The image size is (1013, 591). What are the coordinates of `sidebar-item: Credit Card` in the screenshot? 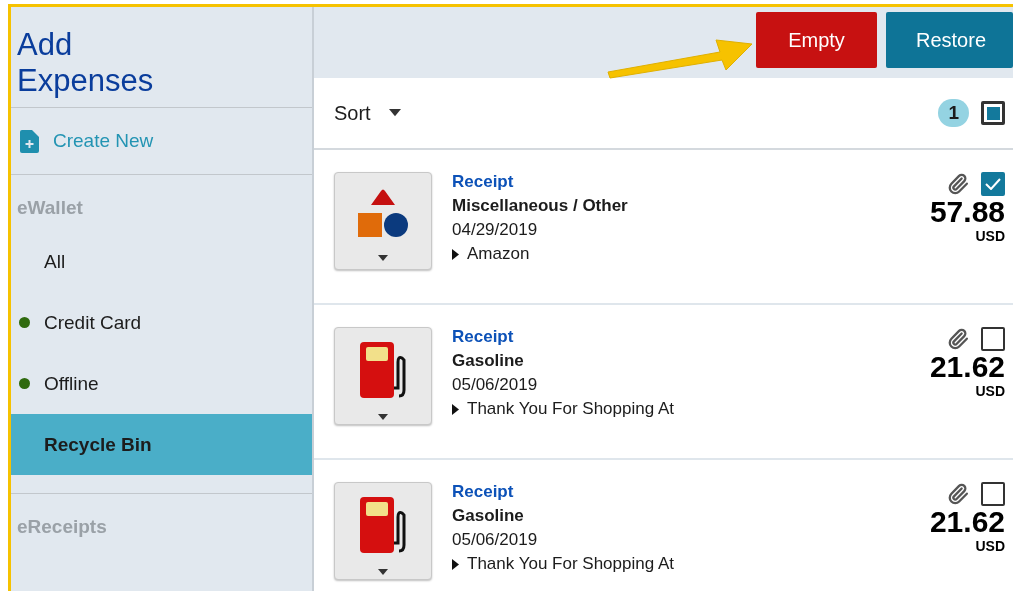 It's located at (161, 322).